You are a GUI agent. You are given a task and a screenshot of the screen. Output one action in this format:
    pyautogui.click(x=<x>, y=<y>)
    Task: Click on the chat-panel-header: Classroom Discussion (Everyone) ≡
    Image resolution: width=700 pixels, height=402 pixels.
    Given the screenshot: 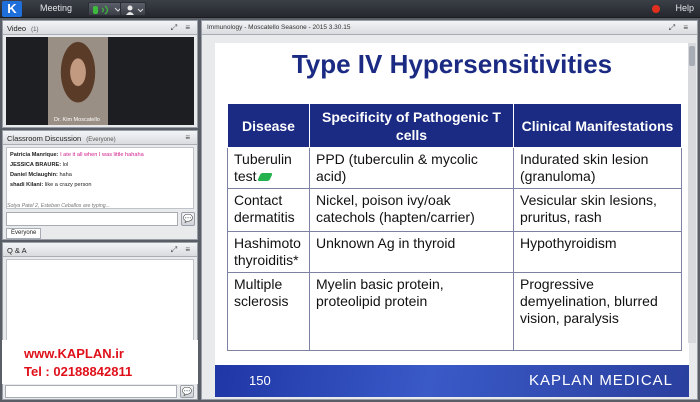 What is the action you would take?
    pyautogui.click(x=100, y=138)
    